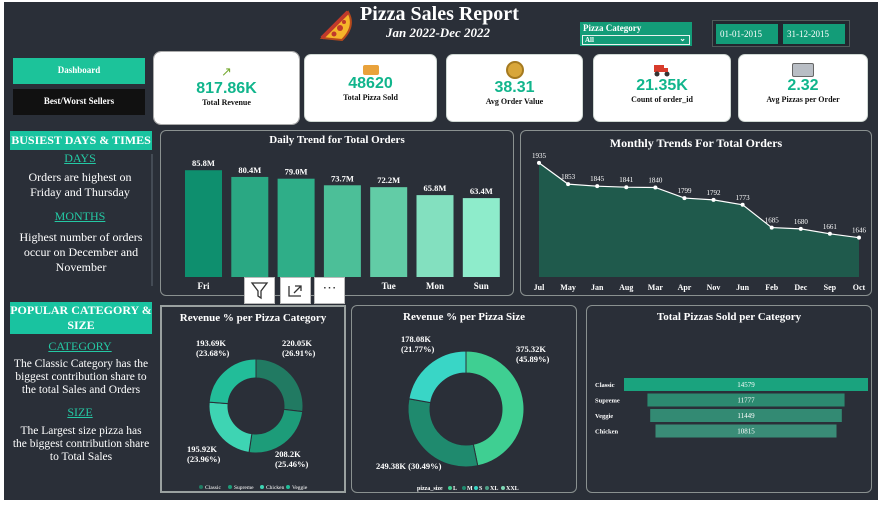  What do you see at coordinates (636, 40) in the screenshot?
I see `category-dropdown: All ⌄` at bounding box center [636, 40].